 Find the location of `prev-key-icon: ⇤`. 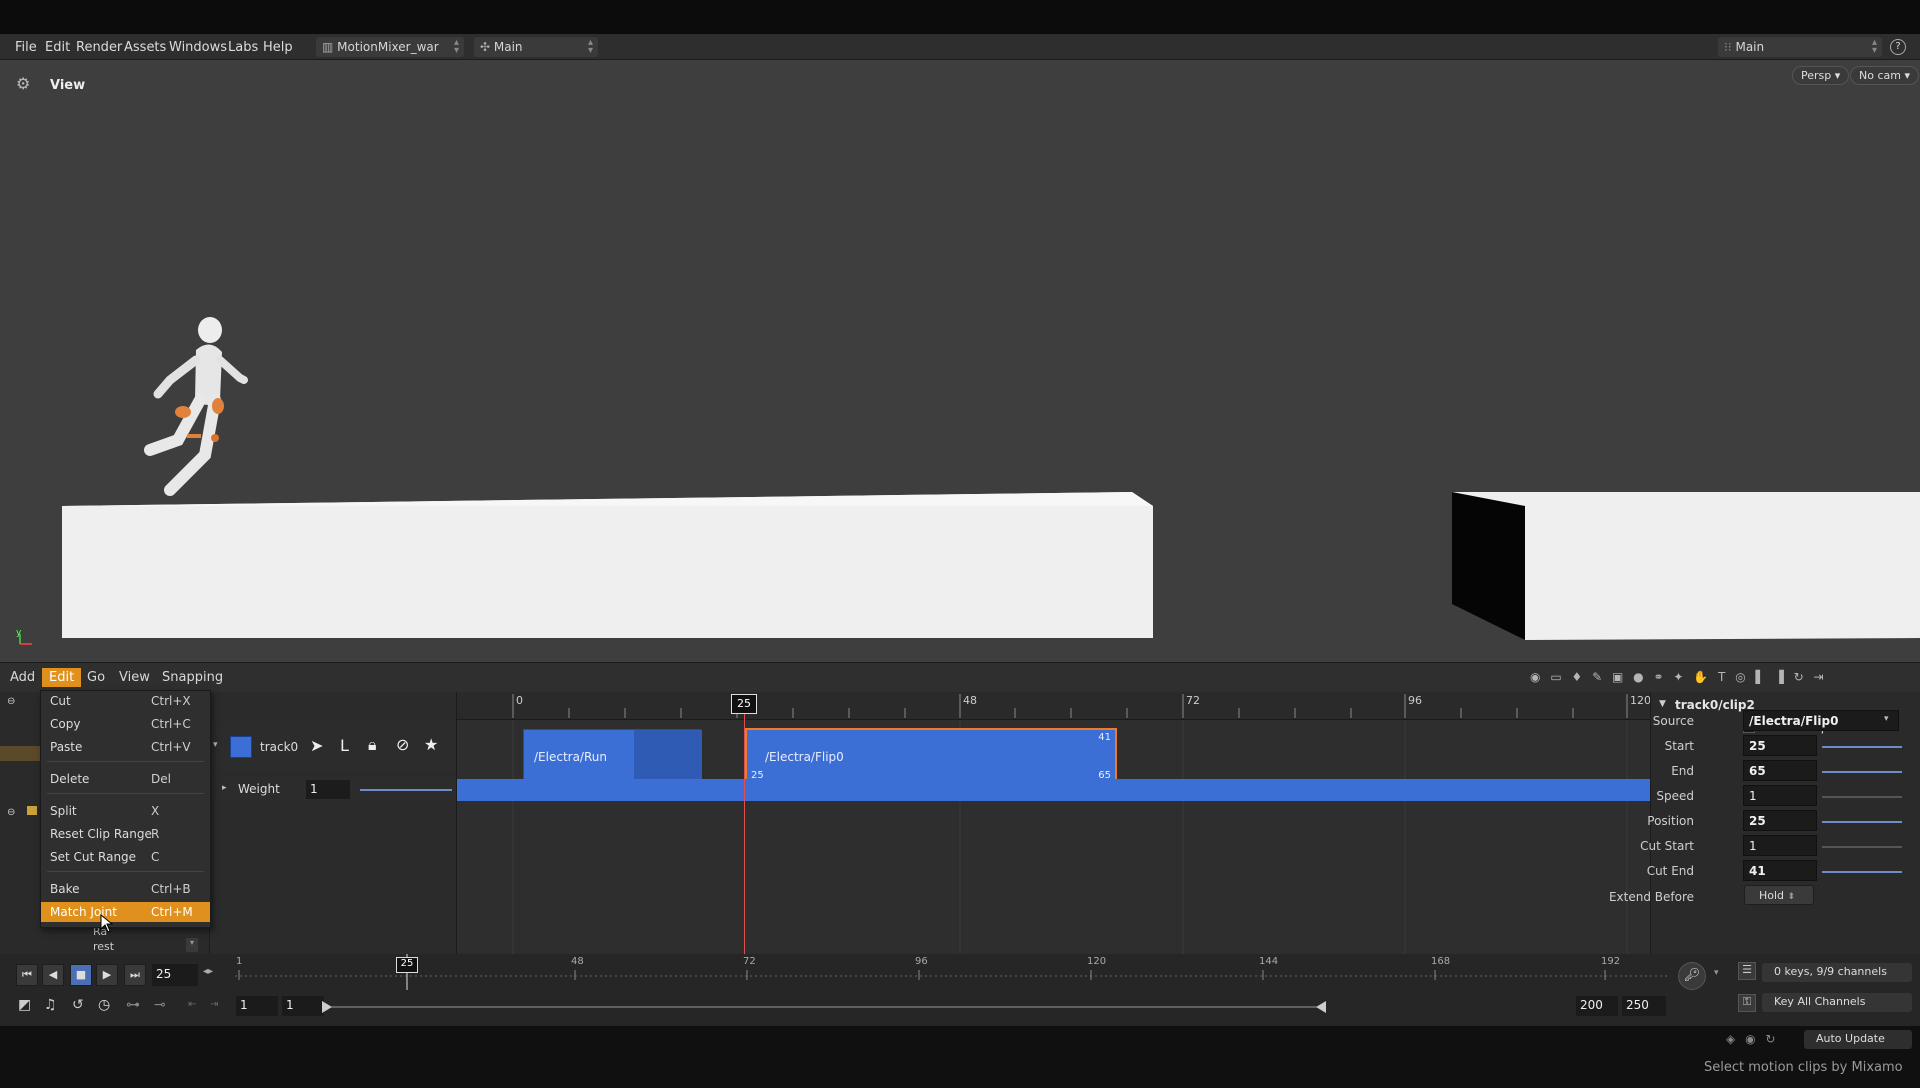

prev-key-icon: ⇤ is located at coordinates (192, 1004).